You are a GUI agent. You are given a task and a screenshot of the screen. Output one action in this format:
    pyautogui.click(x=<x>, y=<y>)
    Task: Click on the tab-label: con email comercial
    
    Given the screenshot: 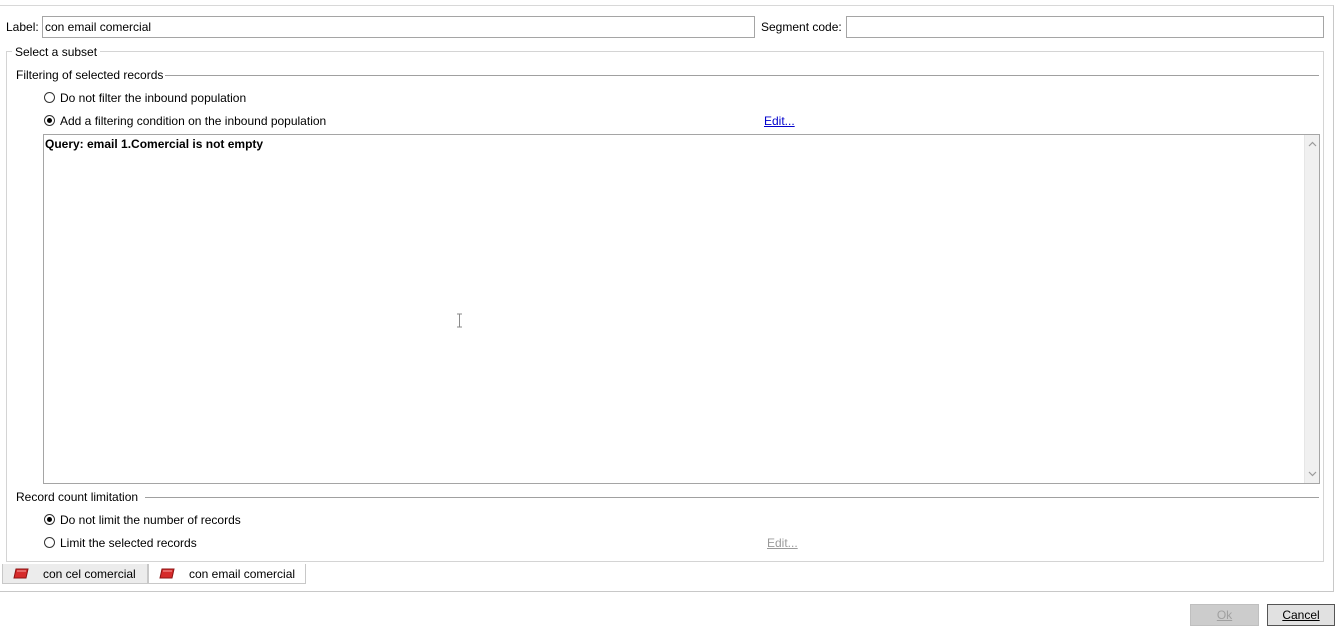 What is the action you would take?
    pyautogui.click(x=242, y=573)
    